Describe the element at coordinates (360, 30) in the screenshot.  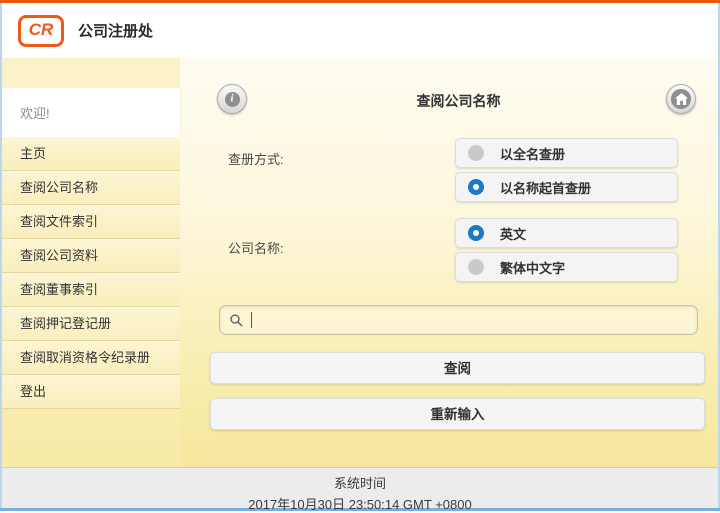
I see `app-header: CR 公司注册处` at that location.